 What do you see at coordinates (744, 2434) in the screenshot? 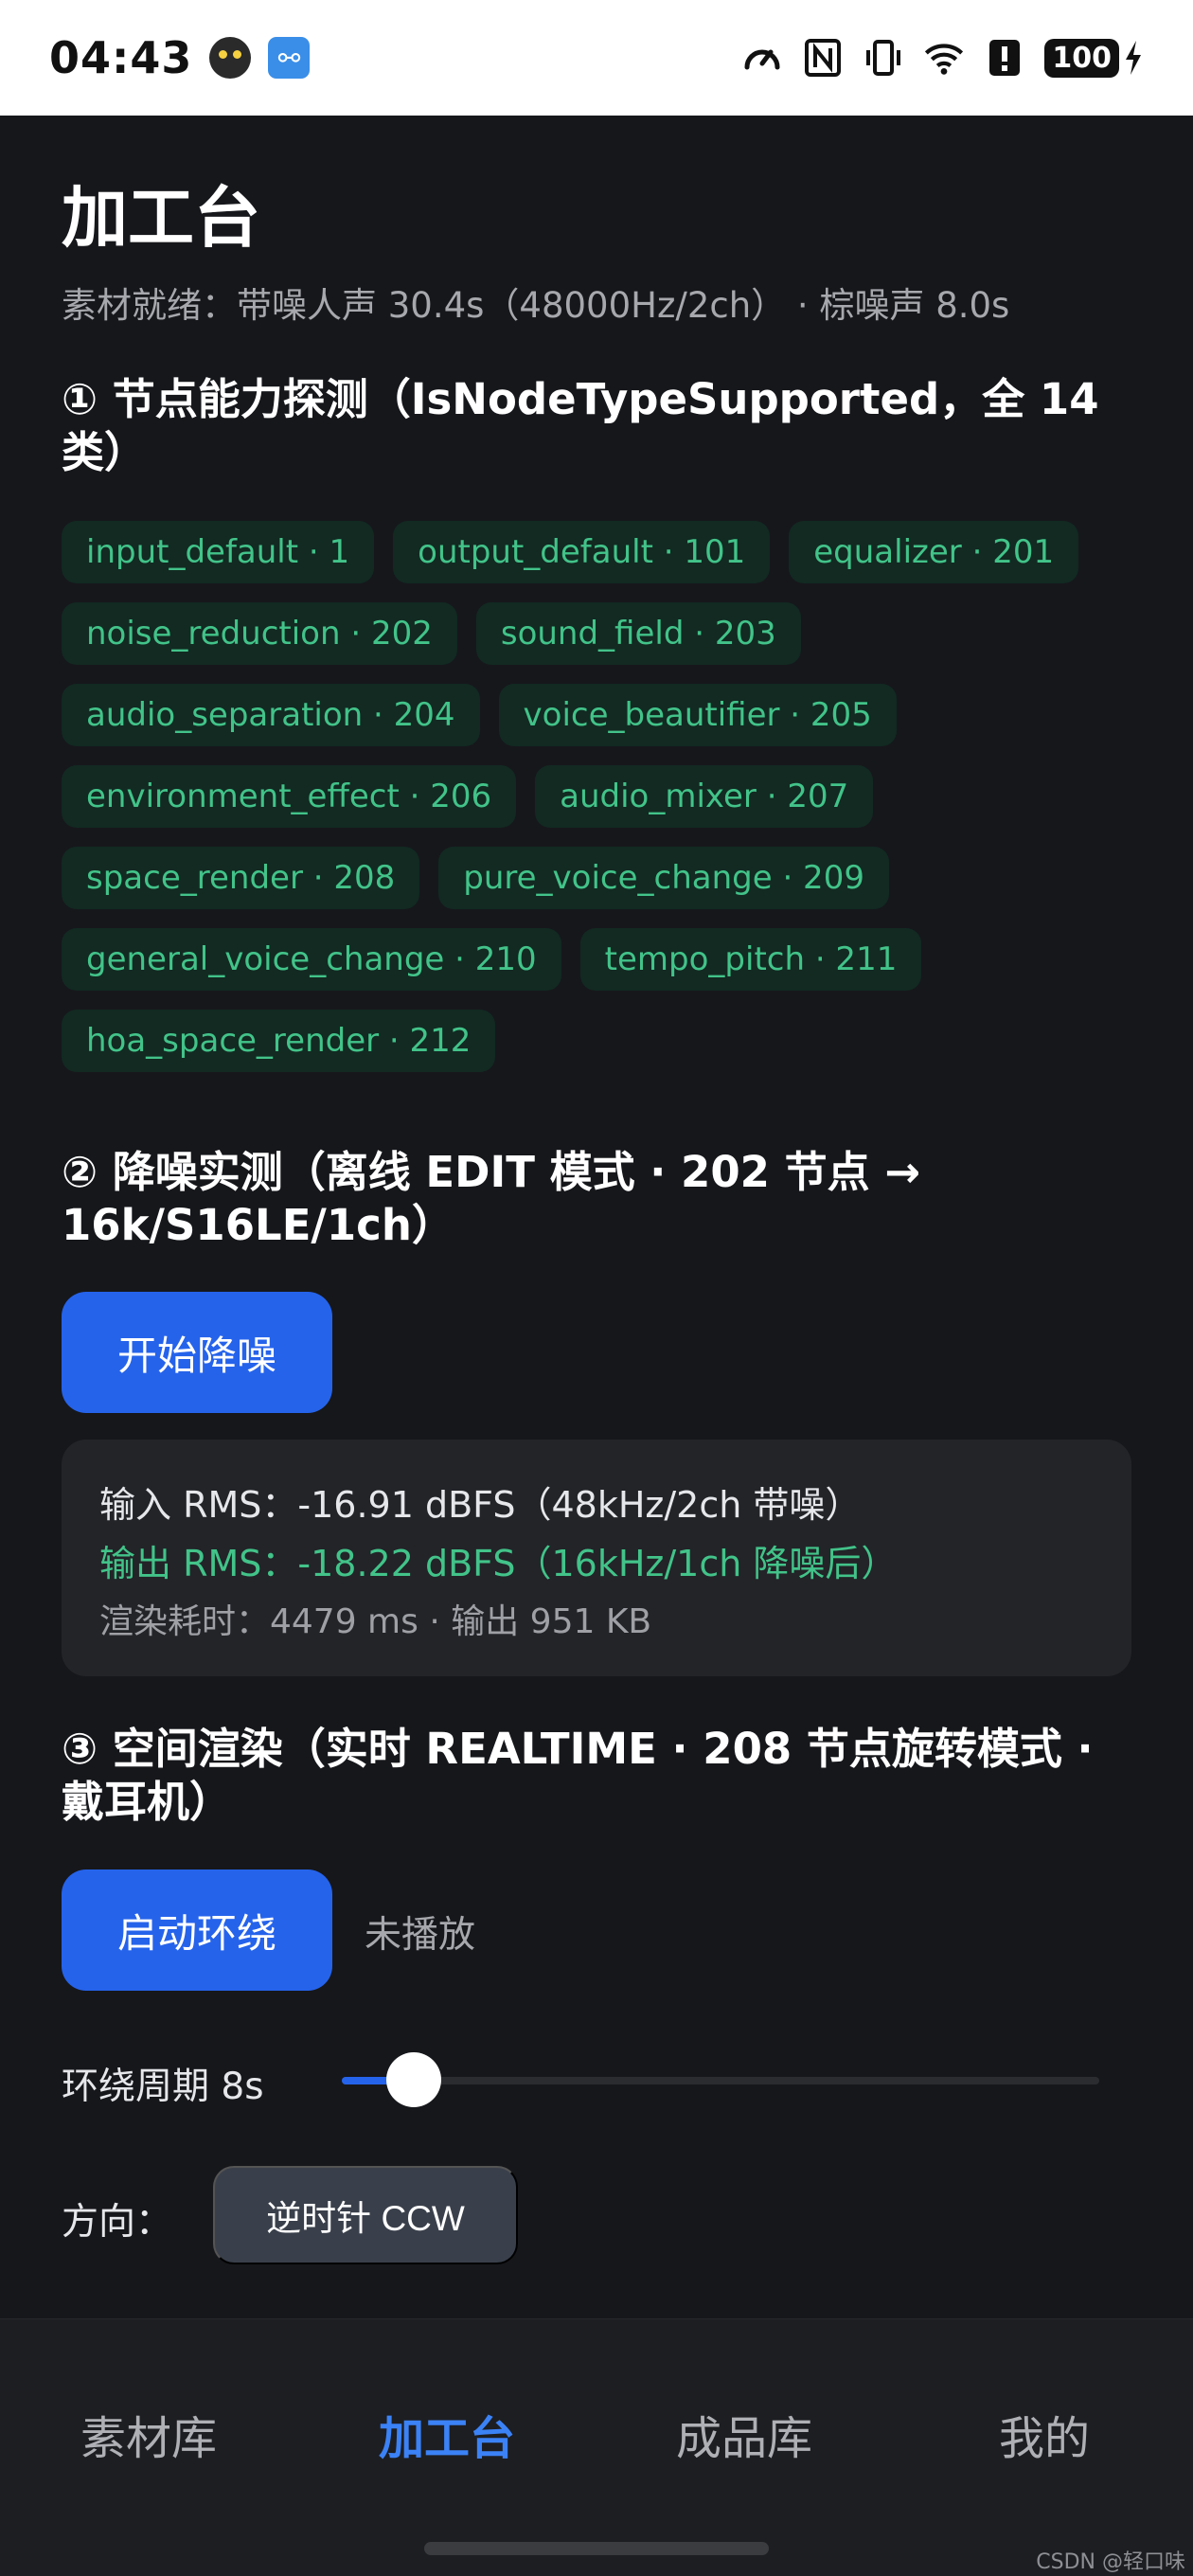
I see `nav-tab-products: 成品库` at bounding box center [744, 2434].